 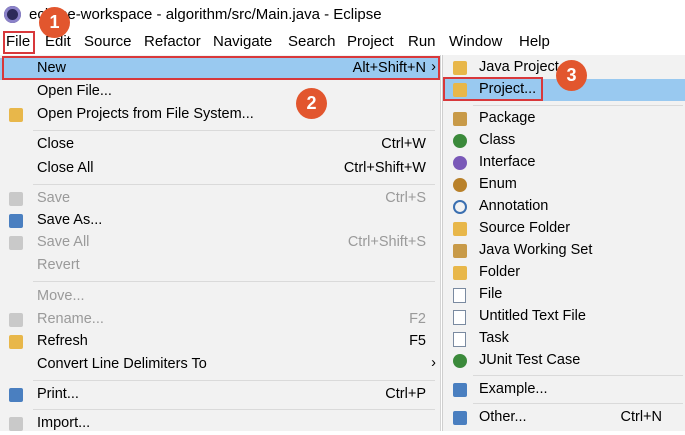 What do you see at coordinates (16, 342) in the screenshot?
I see `refresh-icon` at bounding box center [16, 342].